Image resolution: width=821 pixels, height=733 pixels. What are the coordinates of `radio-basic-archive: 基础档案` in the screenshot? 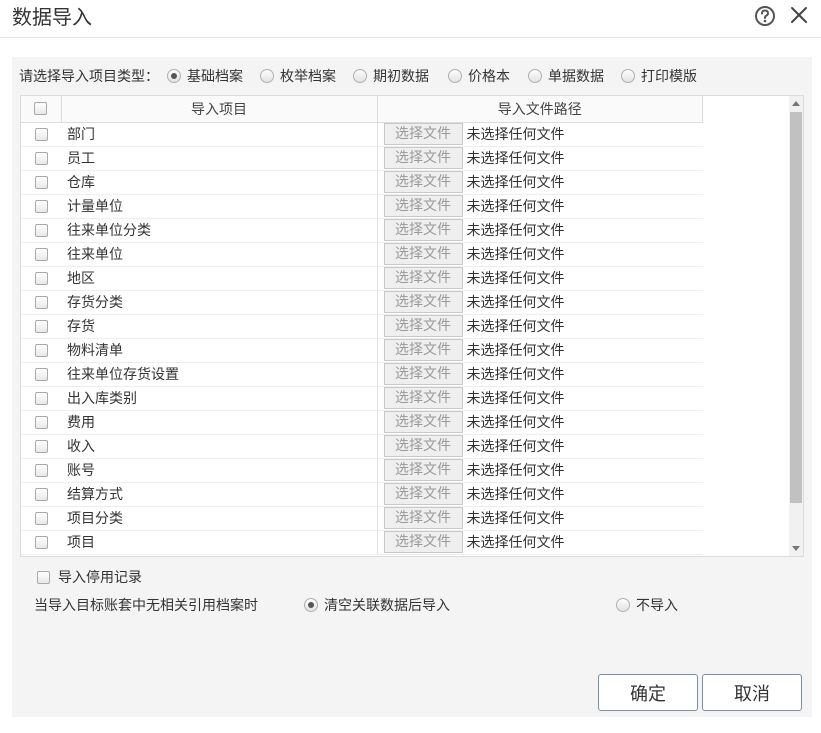 It's located at (205, 76).